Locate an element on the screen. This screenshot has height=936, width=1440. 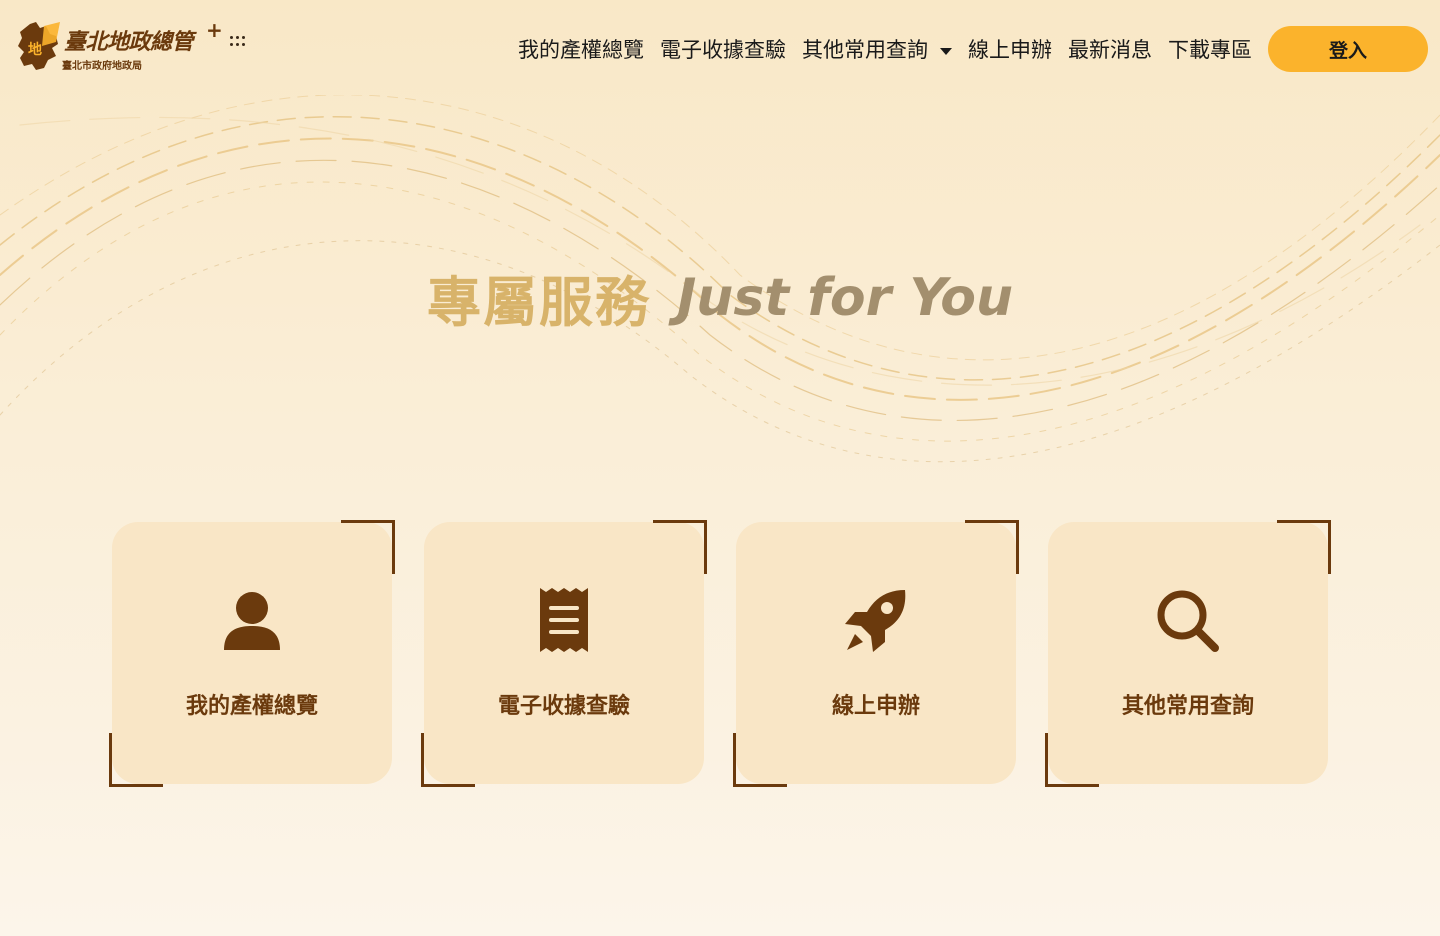
site-logo: 地 臺北地政總管 + 臺北市政府地政局 is located at coordinates (136, 47).